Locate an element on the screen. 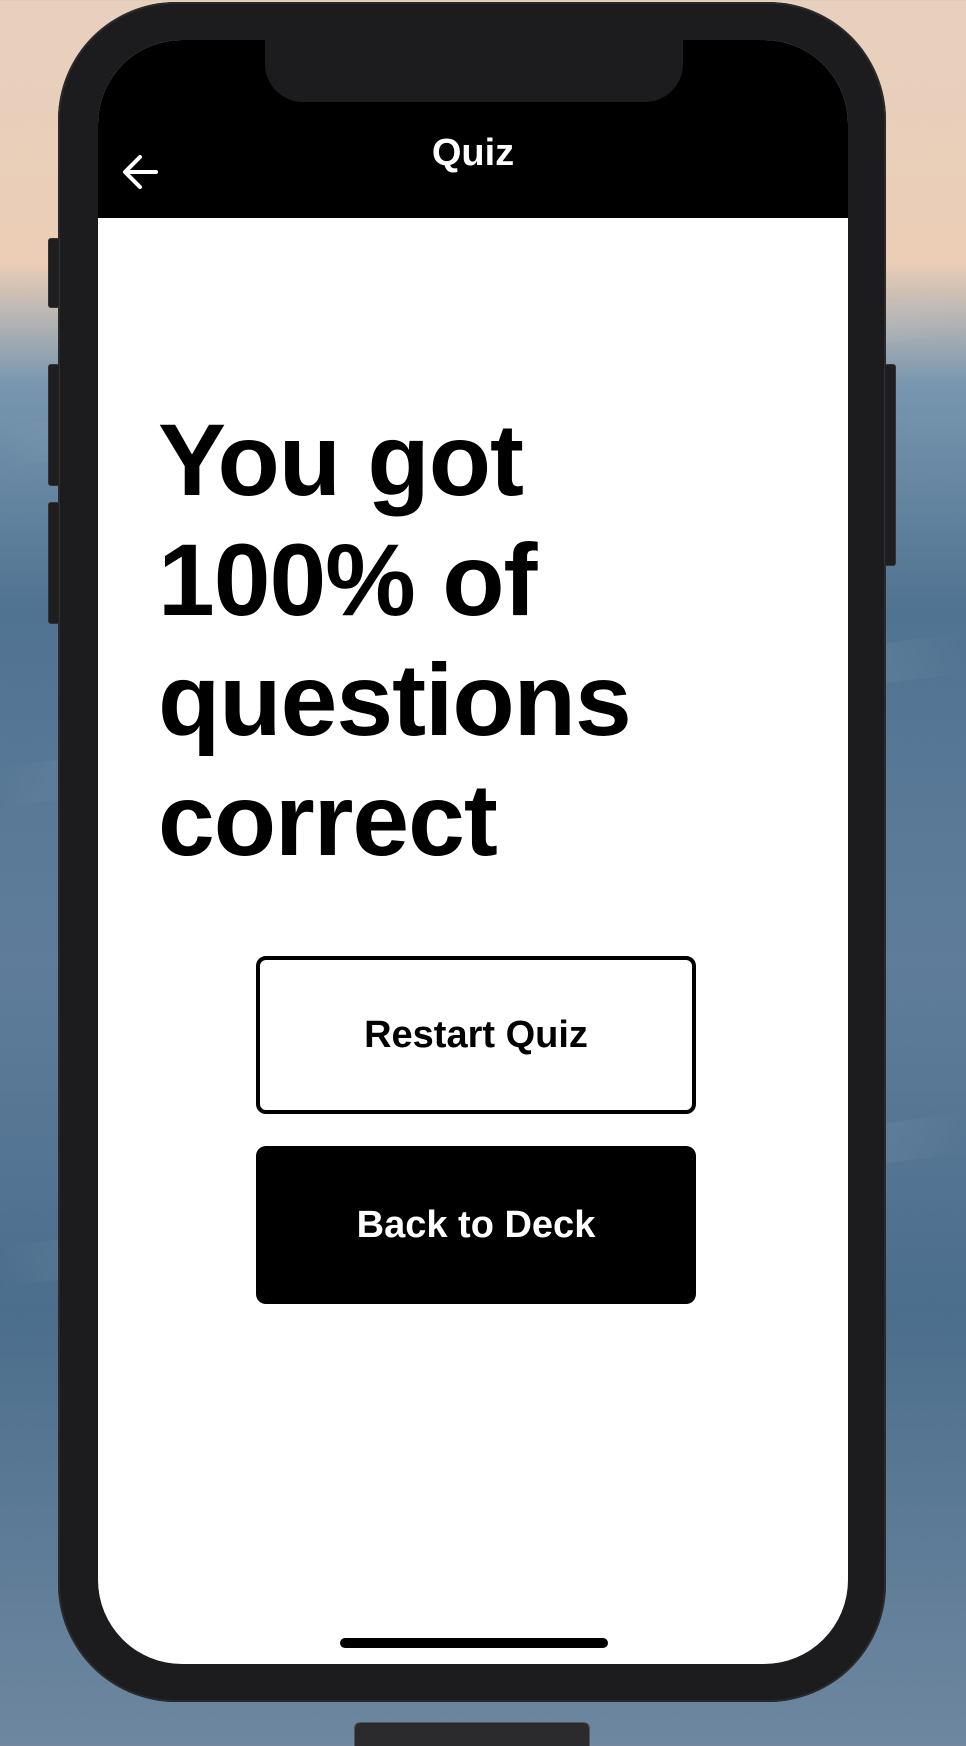  notch is located at coordinates (474, 71).